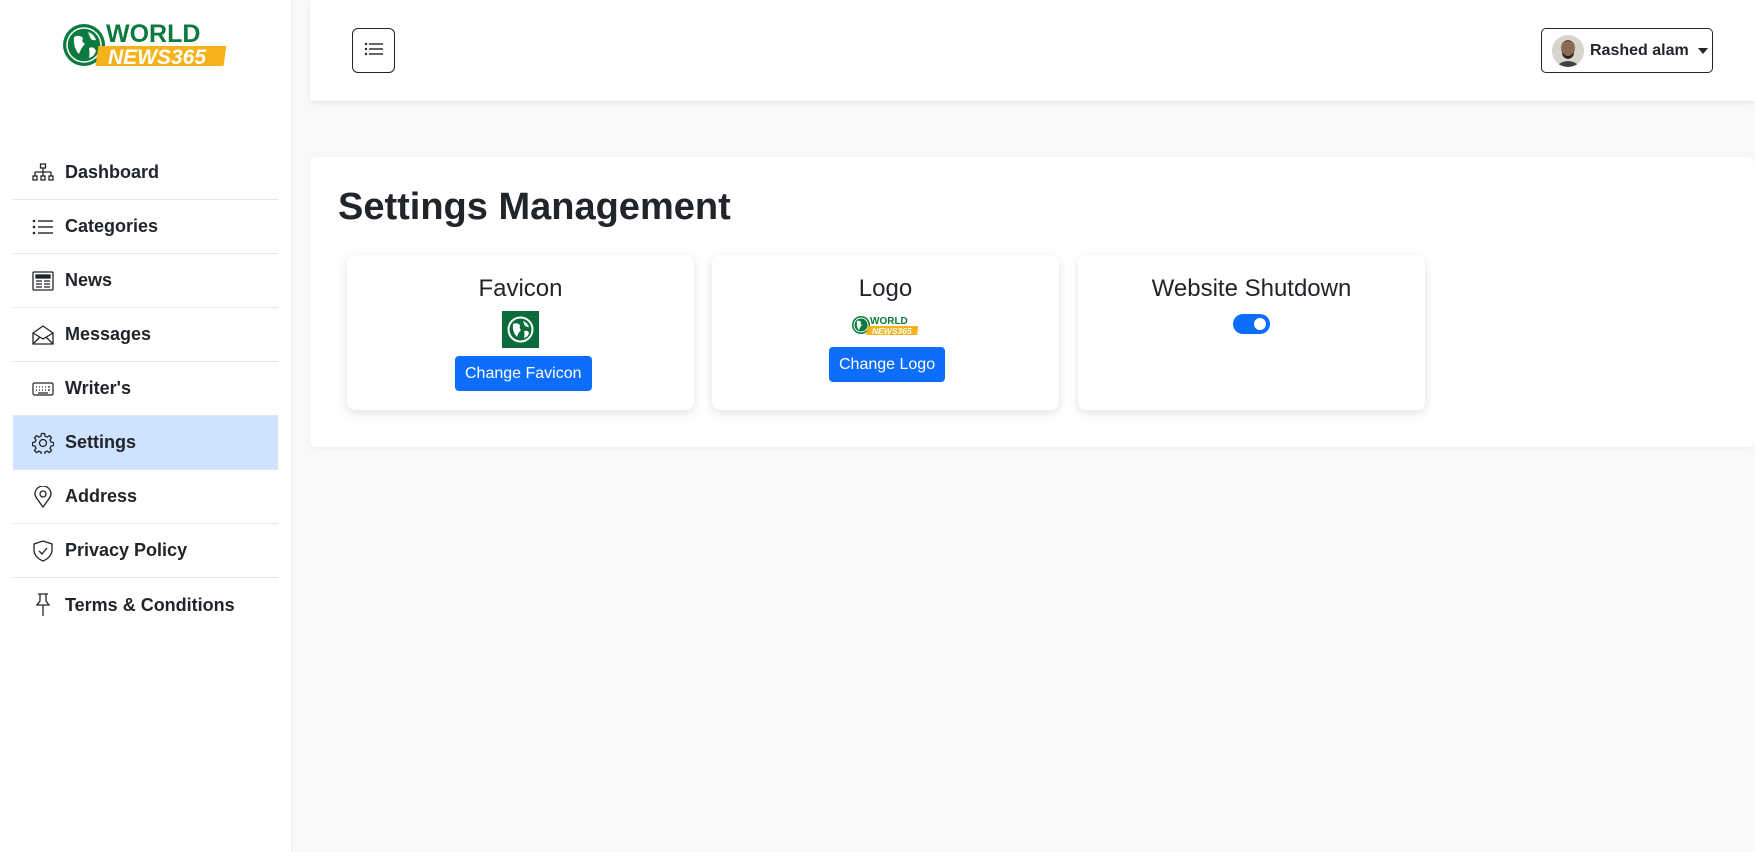  I want to click on newspaper-icon, so click(43, 281).